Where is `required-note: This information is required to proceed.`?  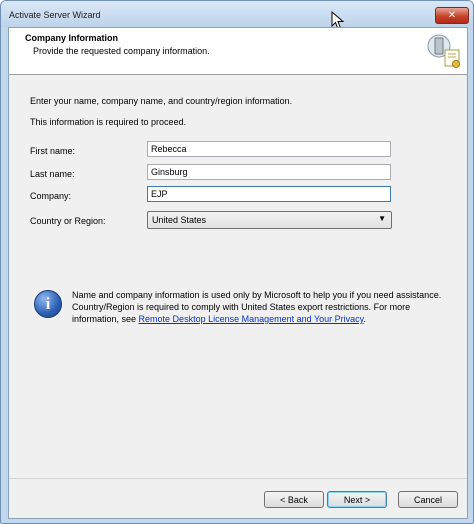
required-note: This information is required to proceed. is located at coordinates (108, 122).